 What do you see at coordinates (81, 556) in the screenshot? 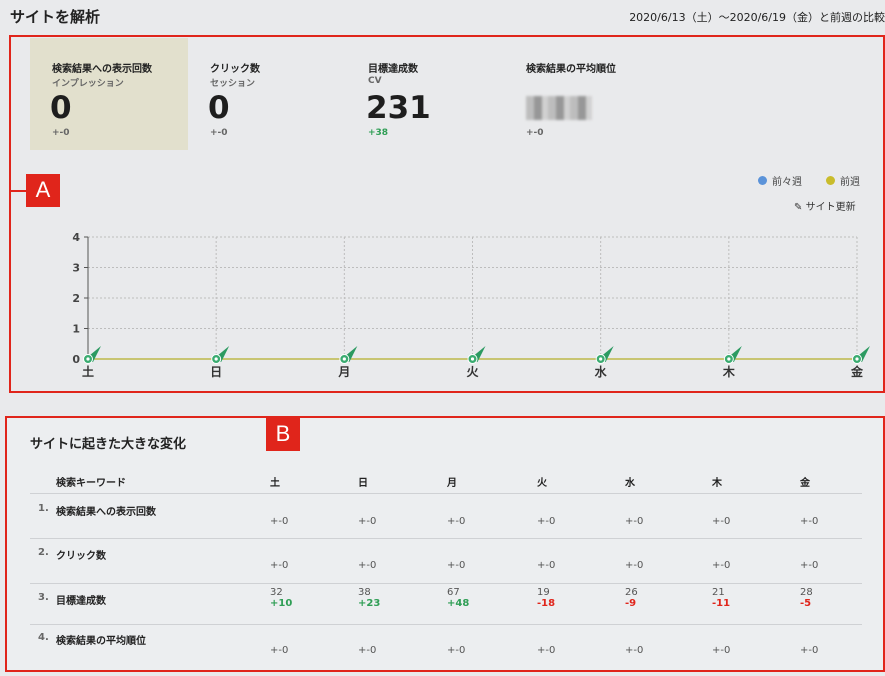
I see `row-label: クリック数` at bounding box center [81, 556].